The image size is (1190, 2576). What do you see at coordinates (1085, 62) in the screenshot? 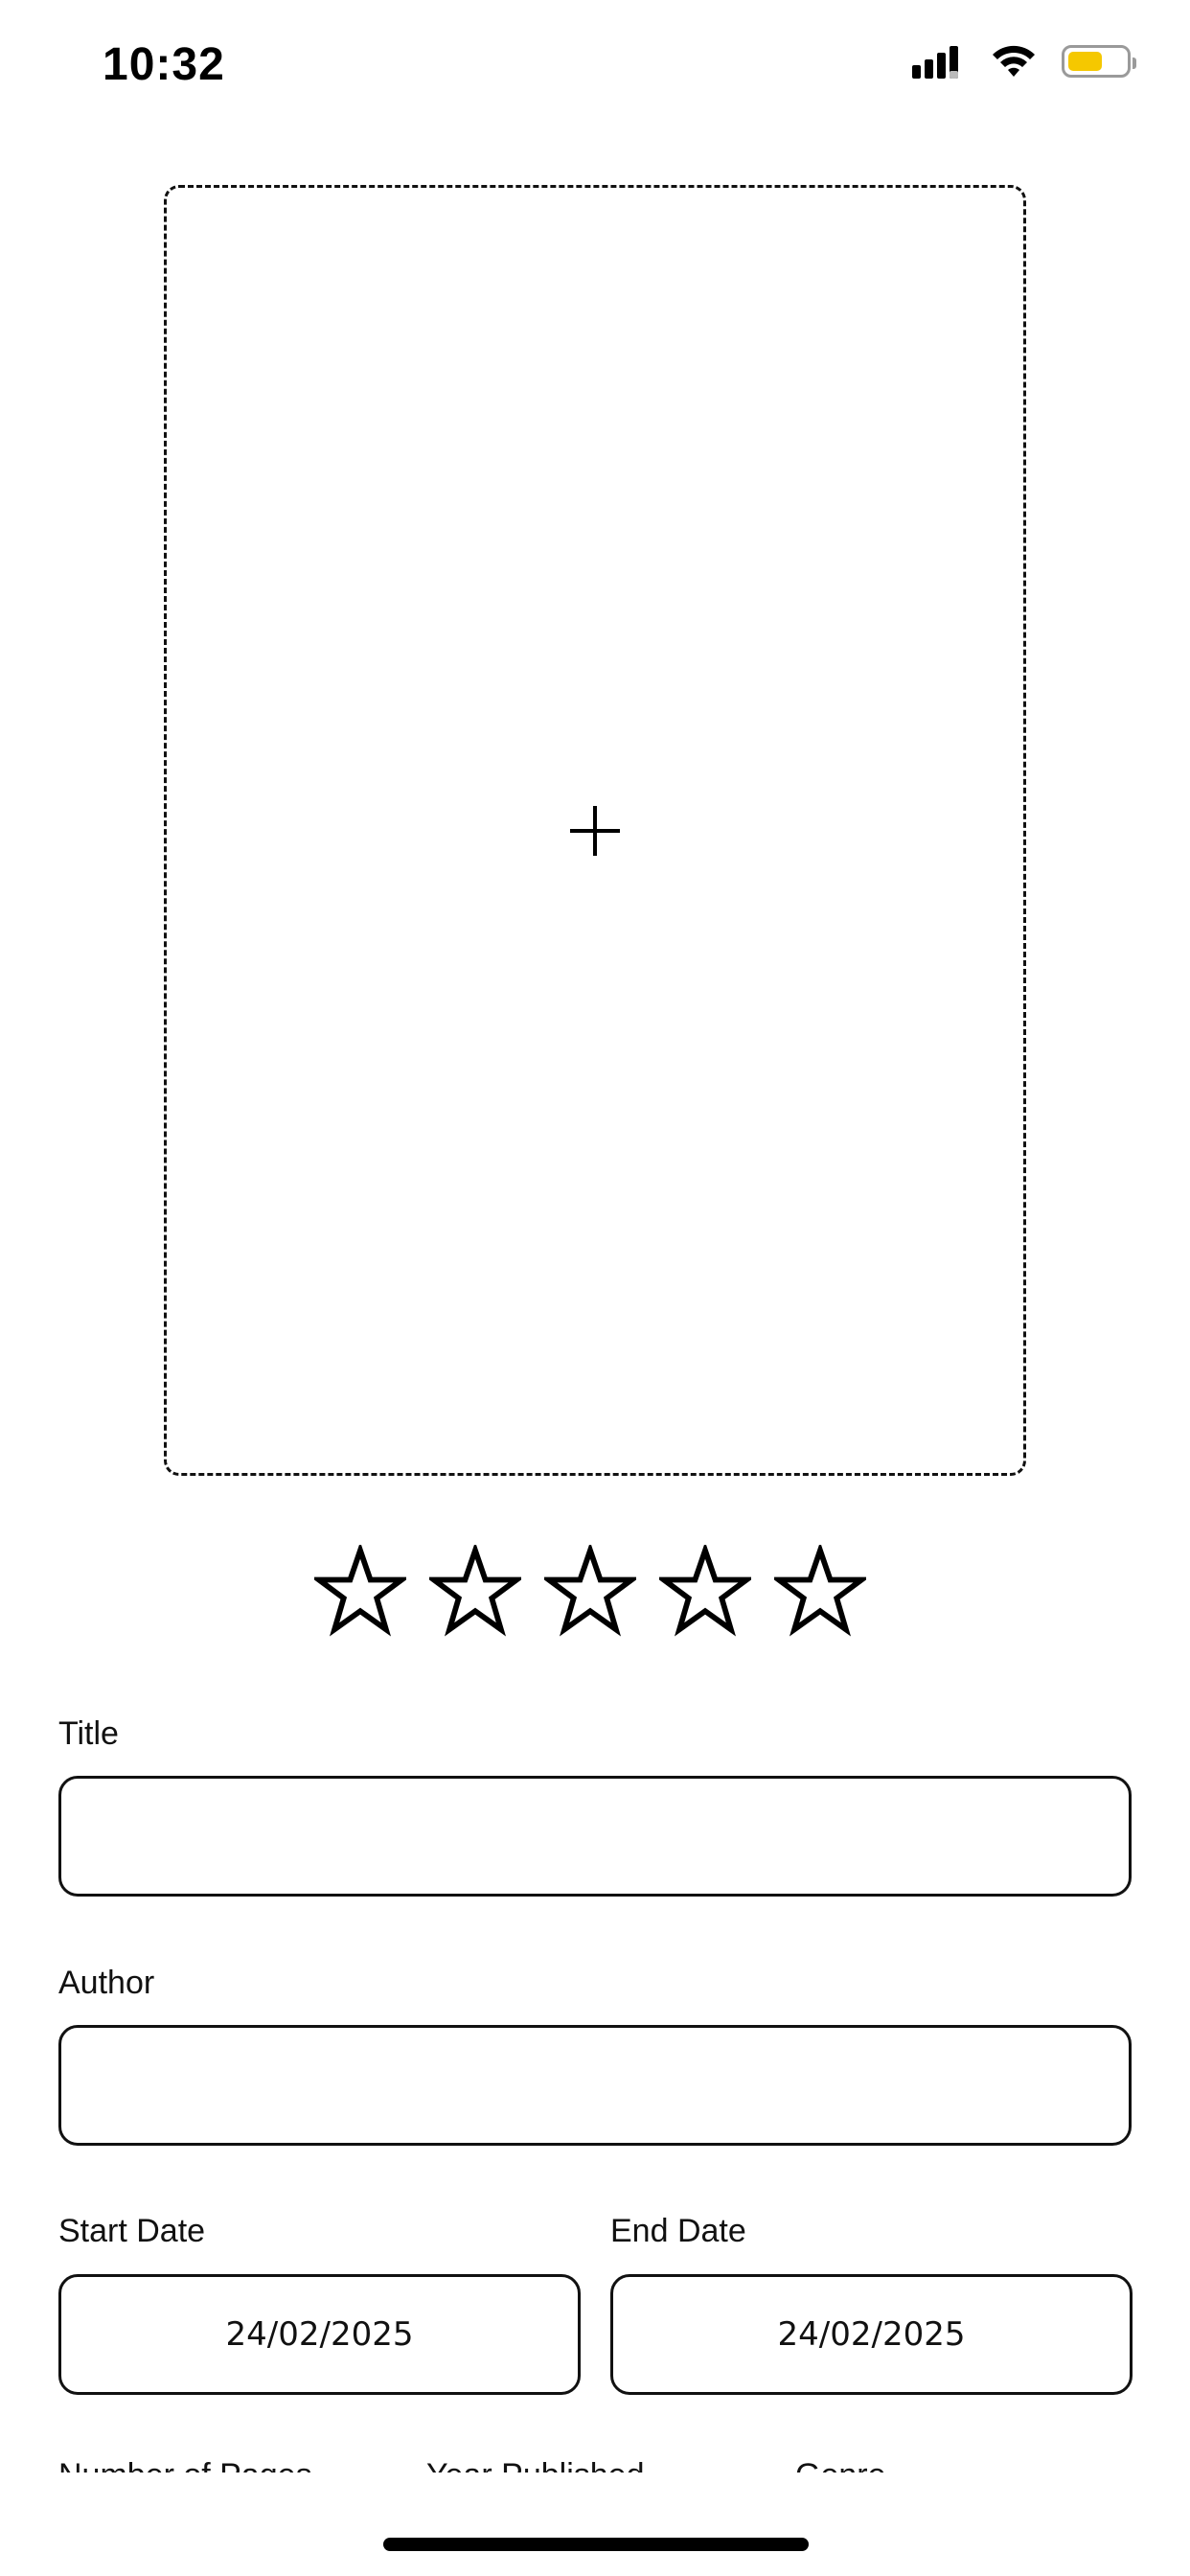
I see `battery-level` at bounding box center [1085, 62].